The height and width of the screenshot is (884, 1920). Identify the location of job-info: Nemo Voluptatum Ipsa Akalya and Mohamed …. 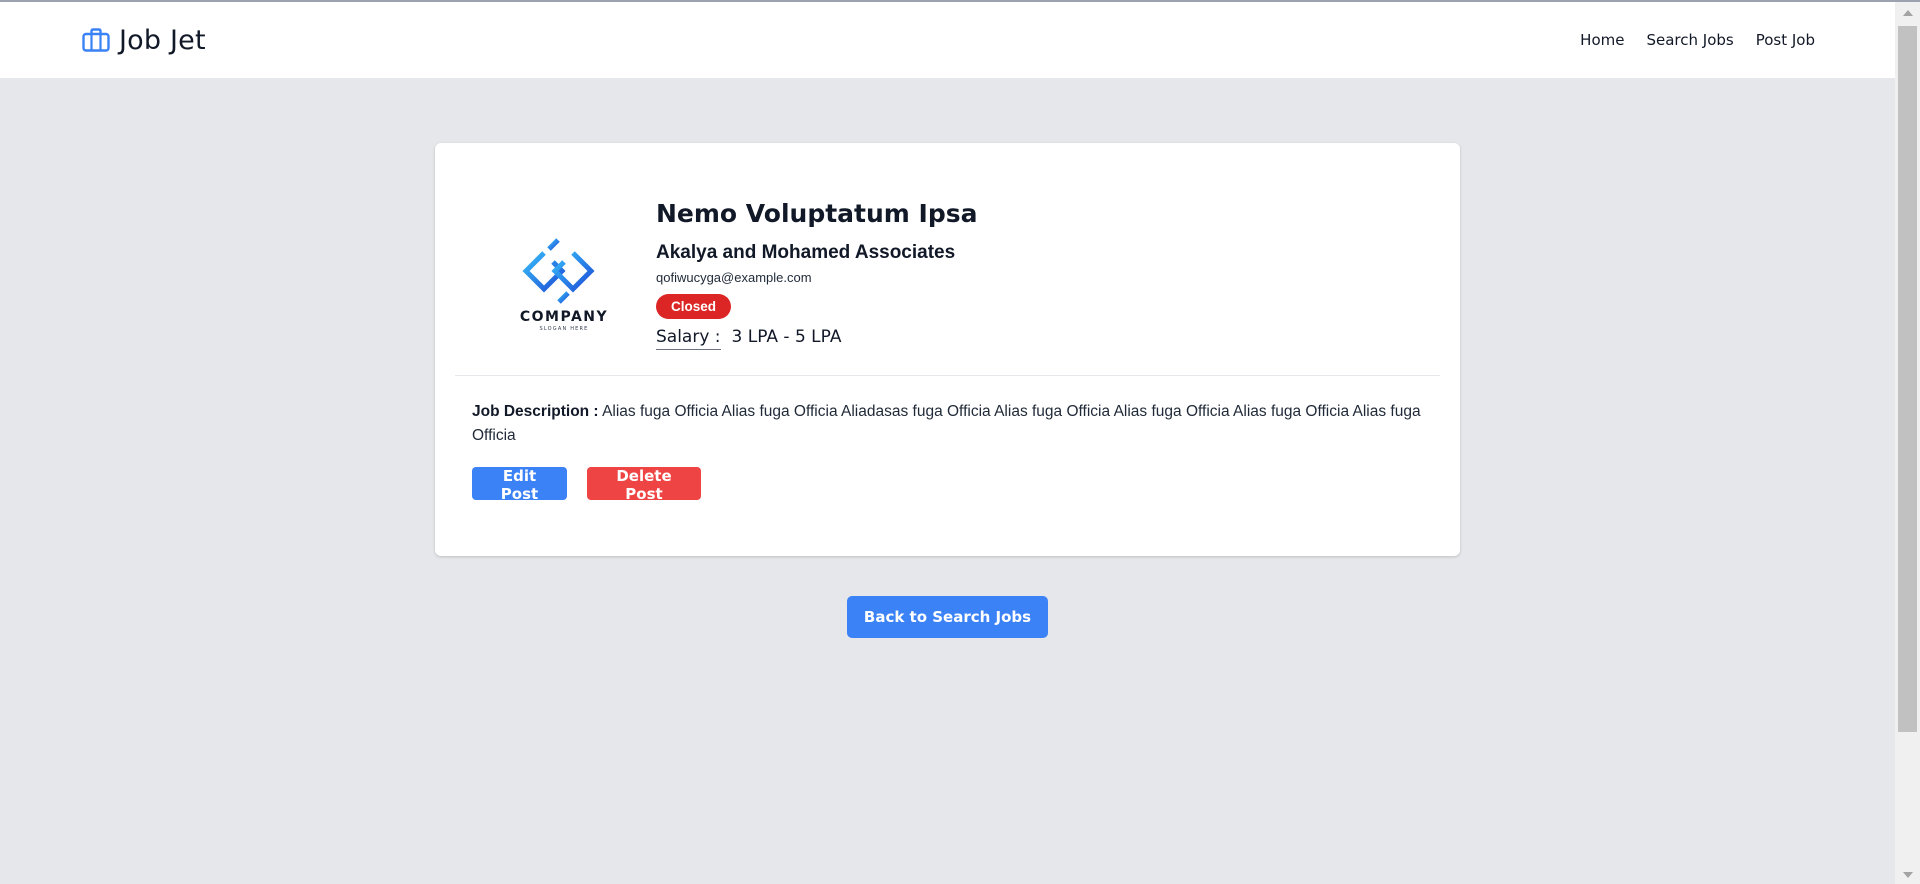
(817, 274).